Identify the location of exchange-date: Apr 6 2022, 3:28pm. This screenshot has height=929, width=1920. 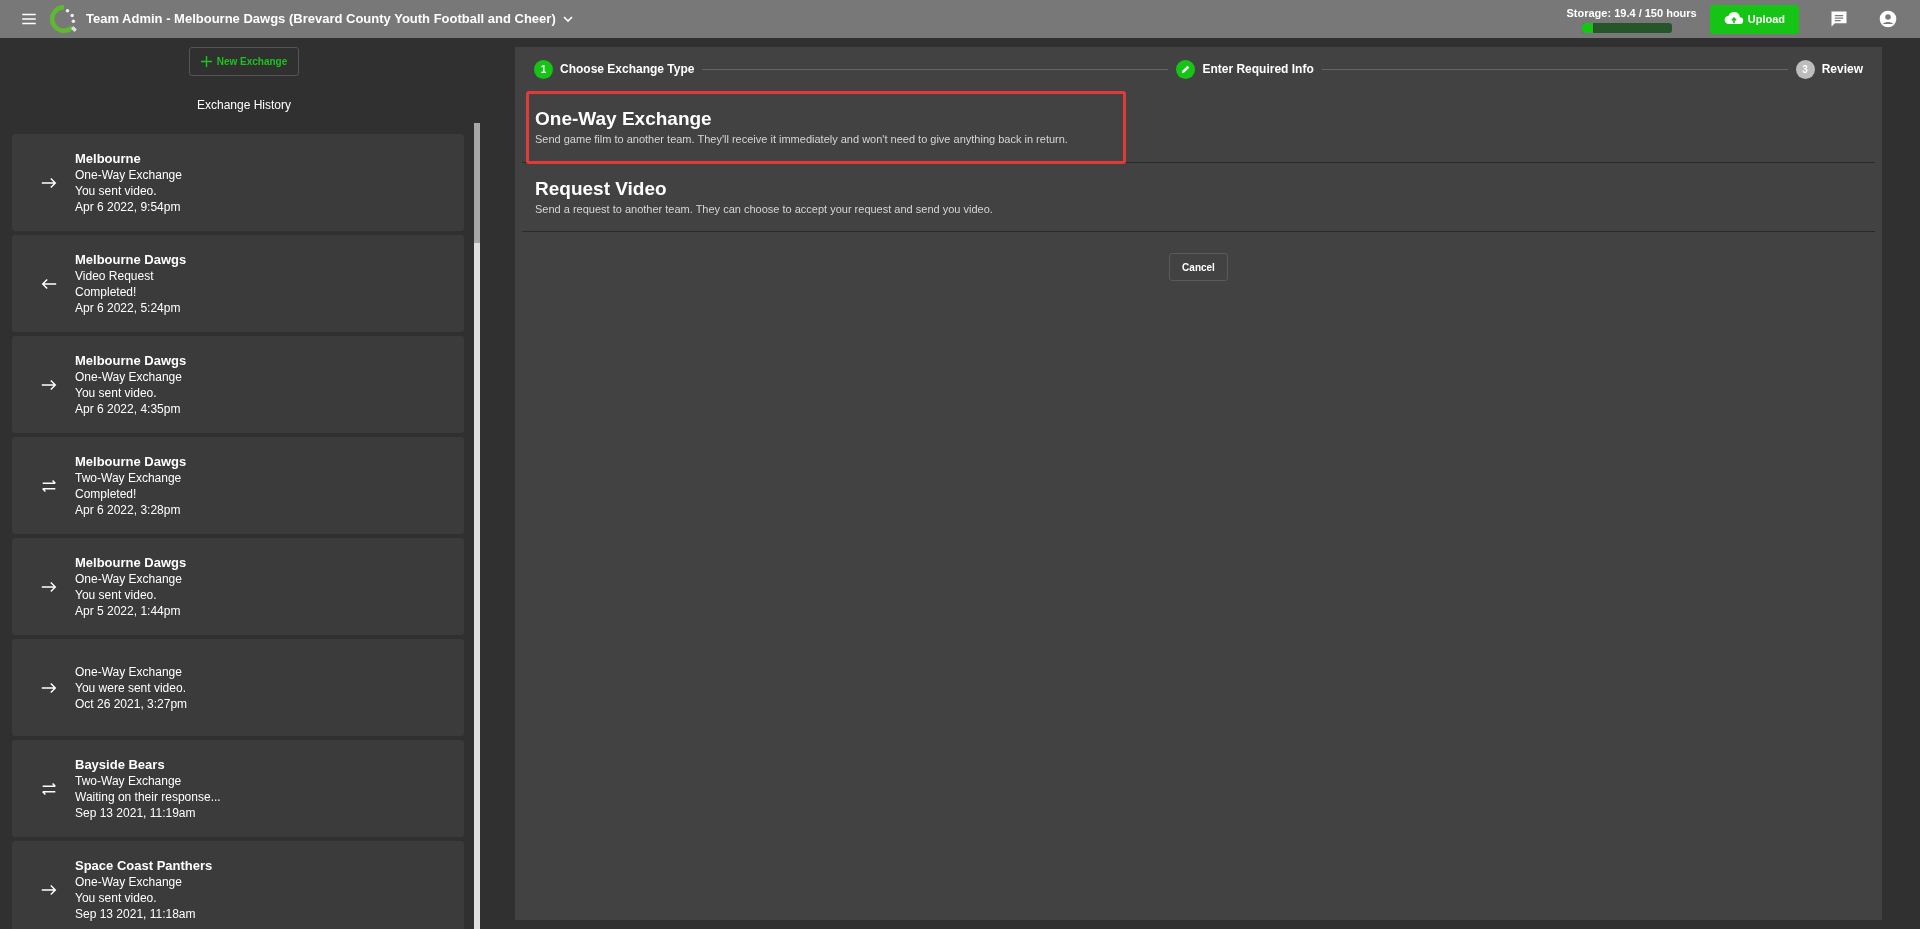
(128, 509).